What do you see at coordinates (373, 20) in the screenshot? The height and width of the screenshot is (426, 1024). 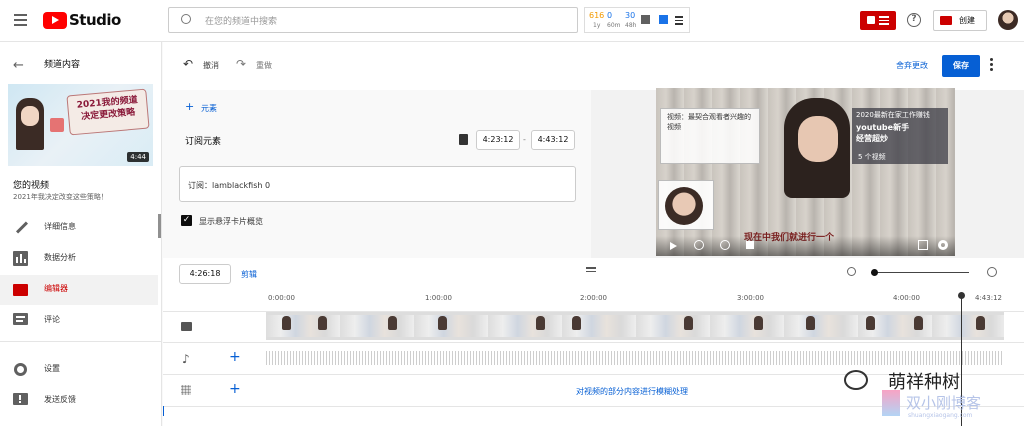 I see `search-input: 在您的频道中搜索` at bounding box center [373, 20].